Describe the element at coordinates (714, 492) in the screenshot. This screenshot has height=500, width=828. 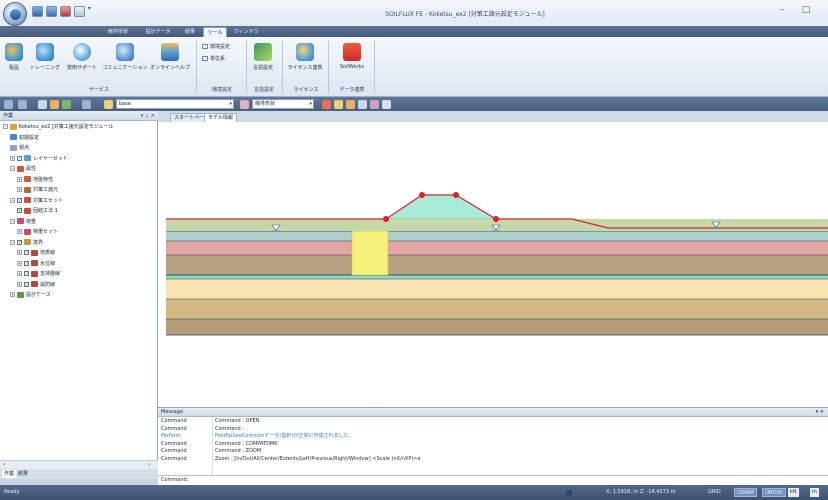
I see `grid-toggle: GRID` at that location.